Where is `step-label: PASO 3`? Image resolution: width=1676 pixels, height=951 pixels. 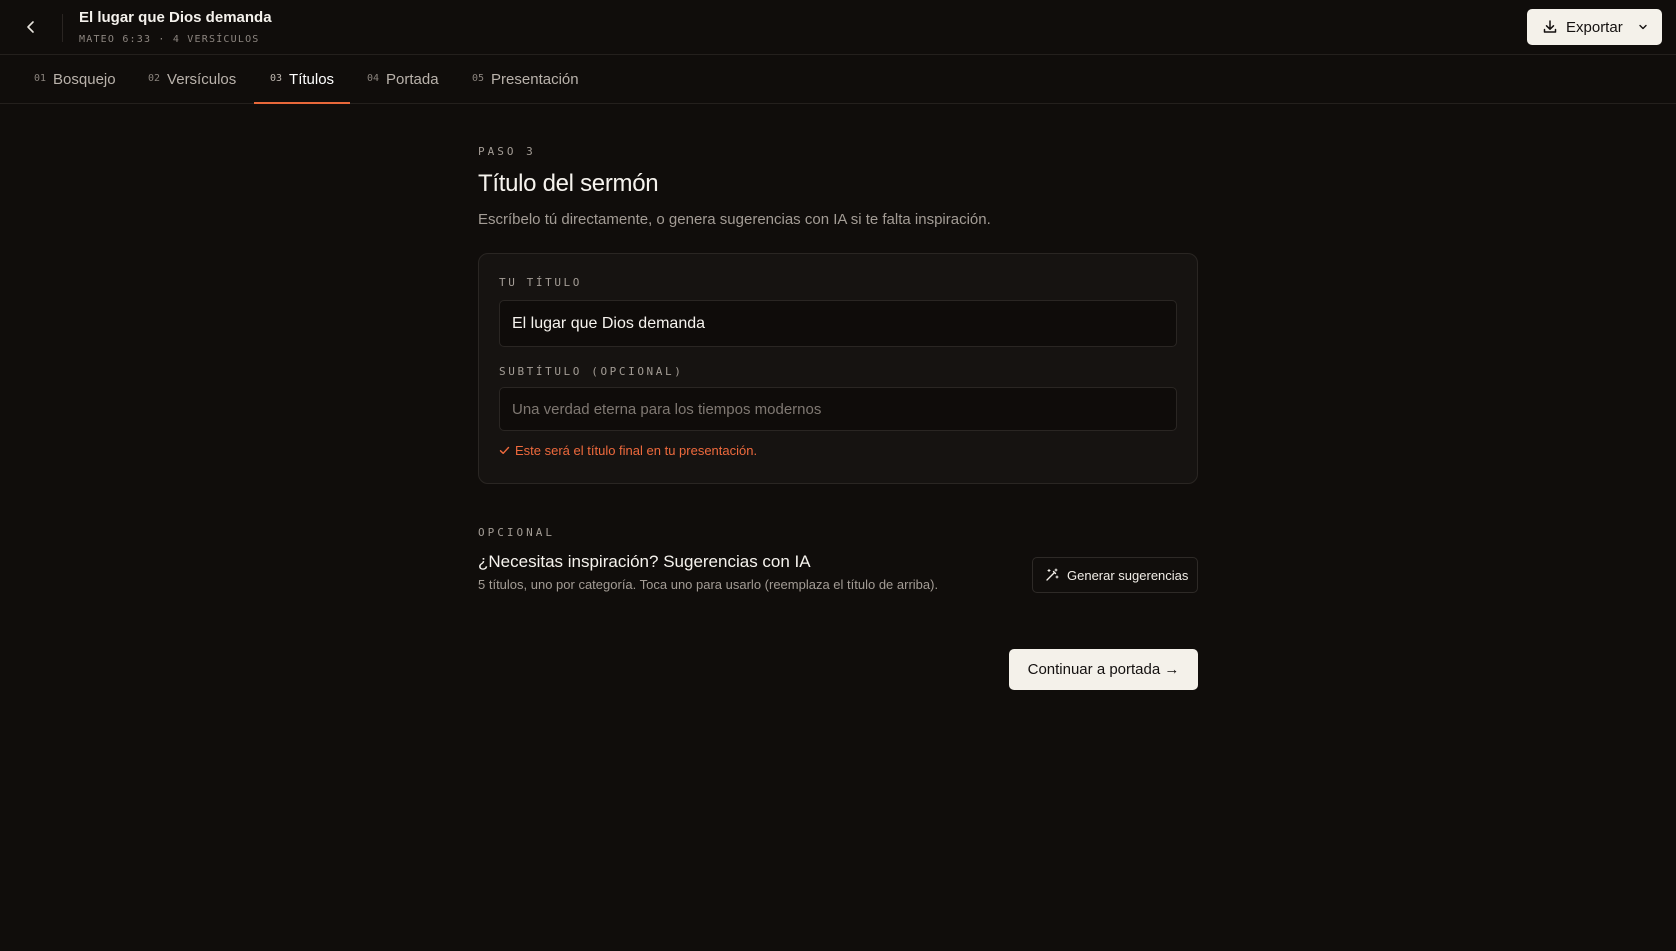 step-label: PASO 3 is located at coordinates (507, 151).